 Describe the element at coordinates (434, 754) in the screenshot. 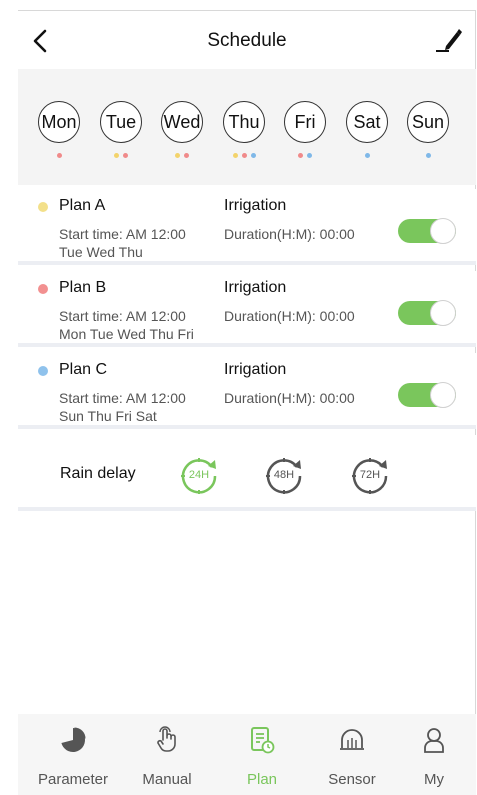

I see `nav-my: My` at that location.